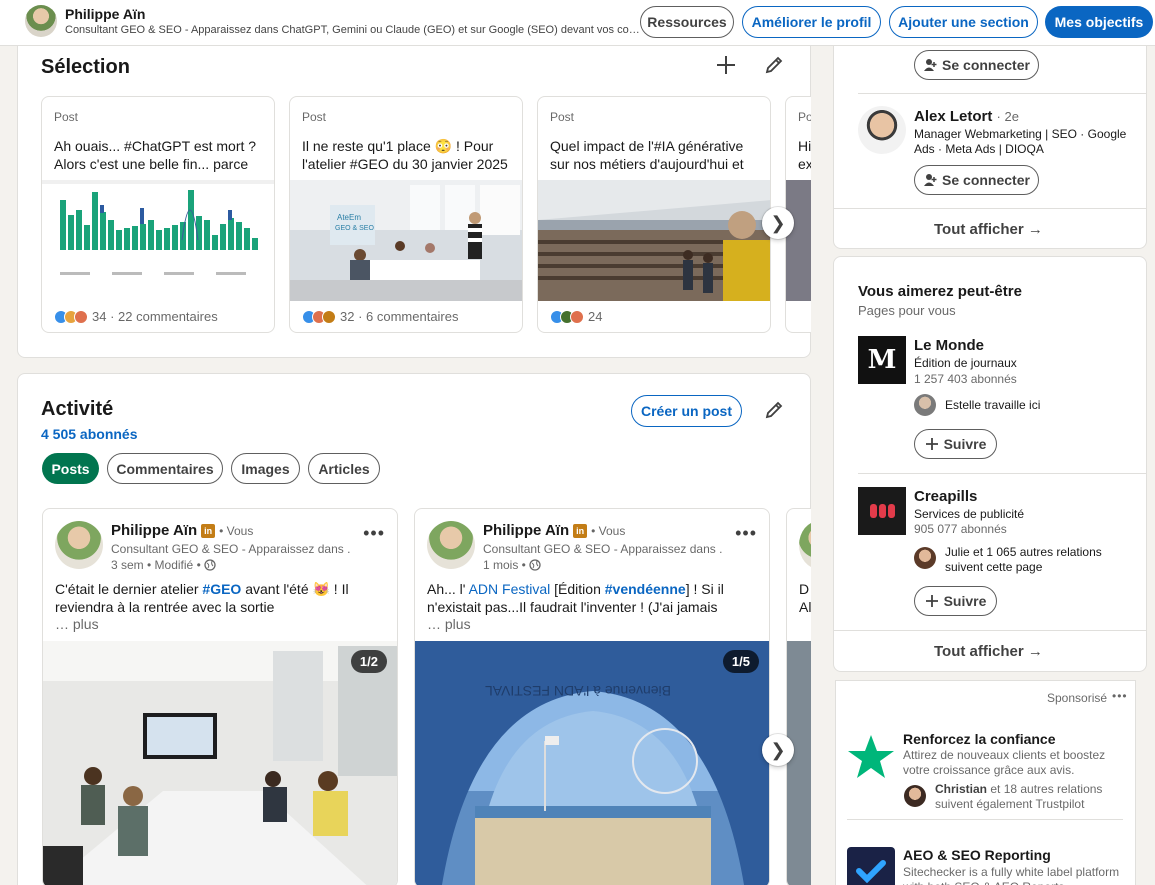 The height and width of the screenshot is (885, 1155). Describe the element at coordinates (965, 601) in the screenshot. I see `follow-label: Suivre` at that location.